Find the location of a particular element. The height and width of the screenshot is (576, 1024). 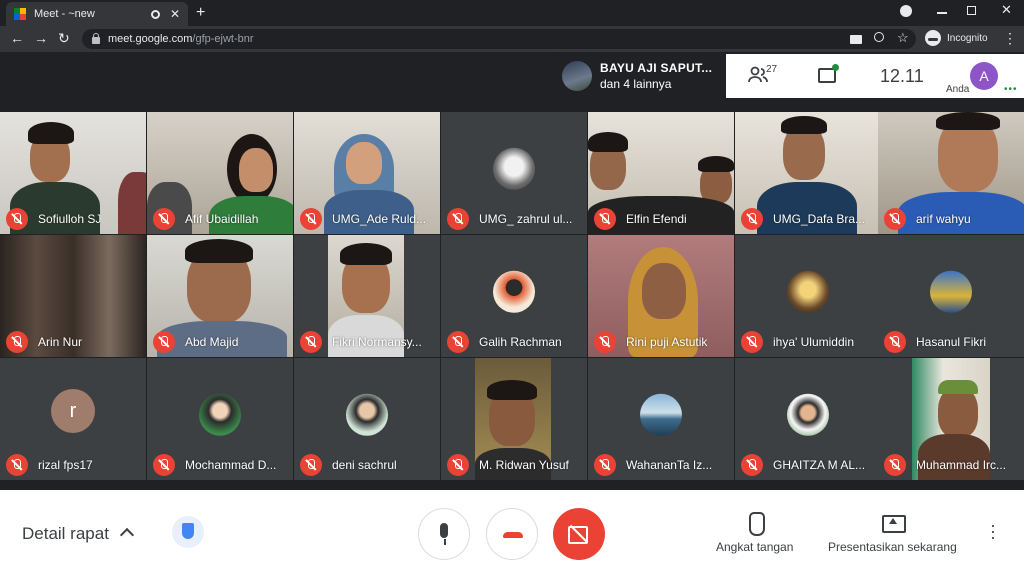

participant-name: Elfin Efendi is located at coordinates (656, 219).